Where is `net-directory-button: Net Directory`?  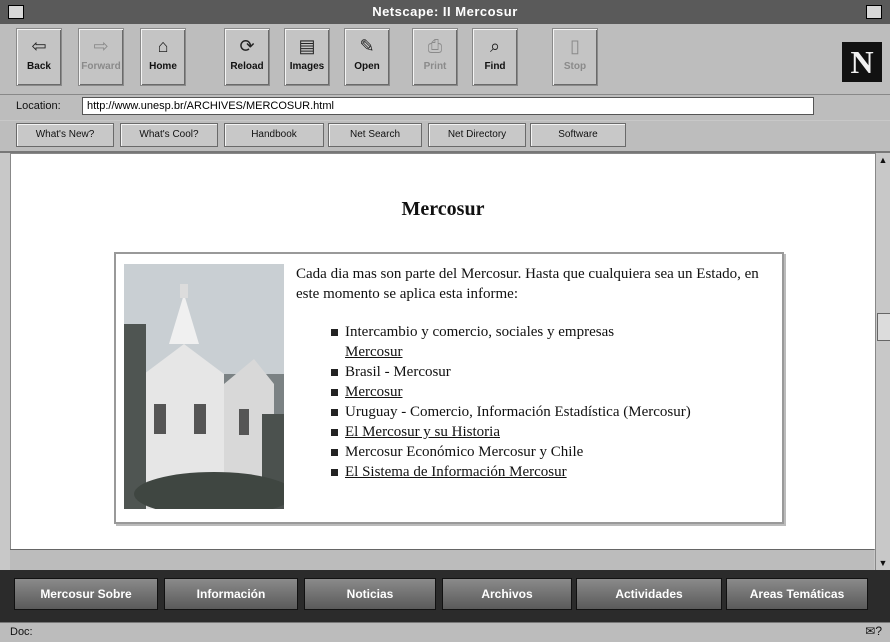
net-directory-button: Net Directory is located at coordinates (477, 135).